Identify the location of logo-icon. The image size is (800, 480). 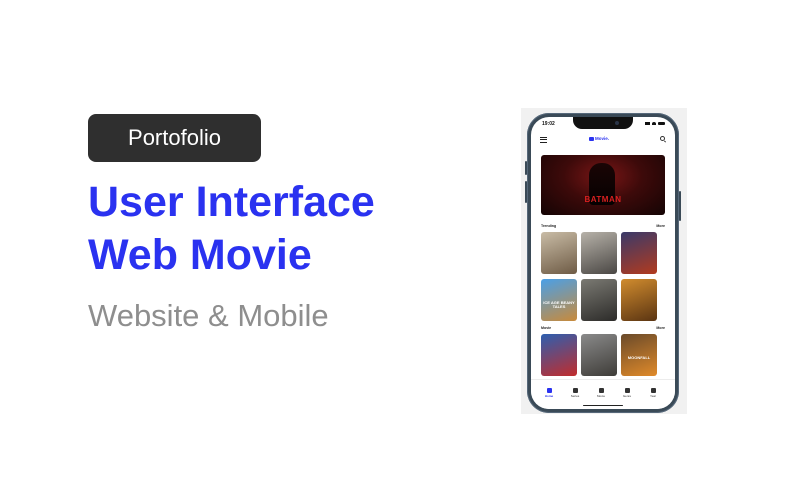
(591, 138).